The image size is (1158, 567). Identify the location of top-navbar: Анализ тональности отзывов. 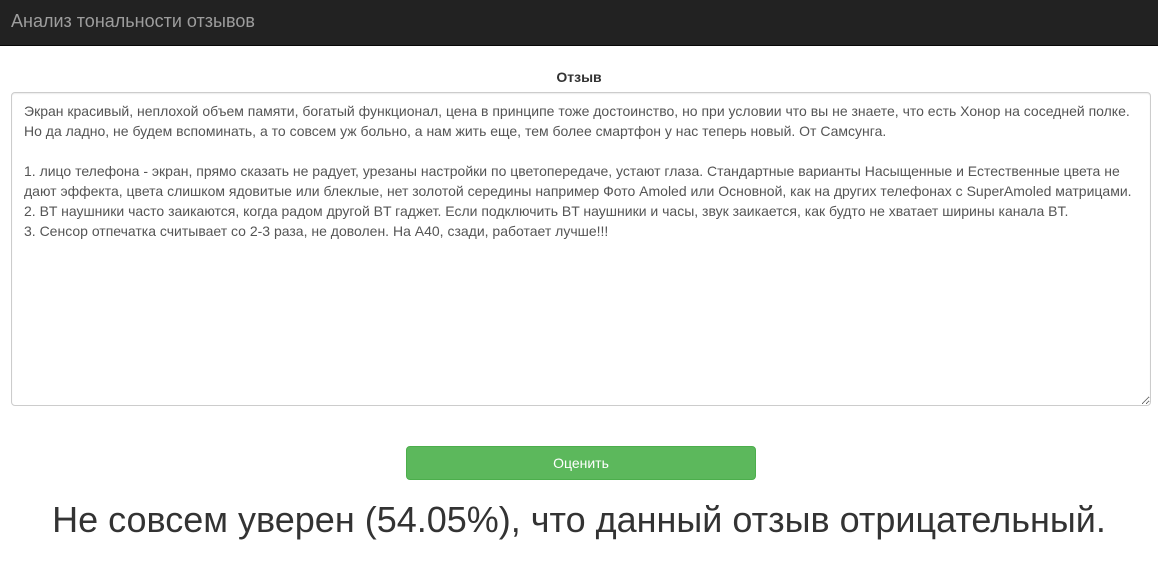
(579, 23).